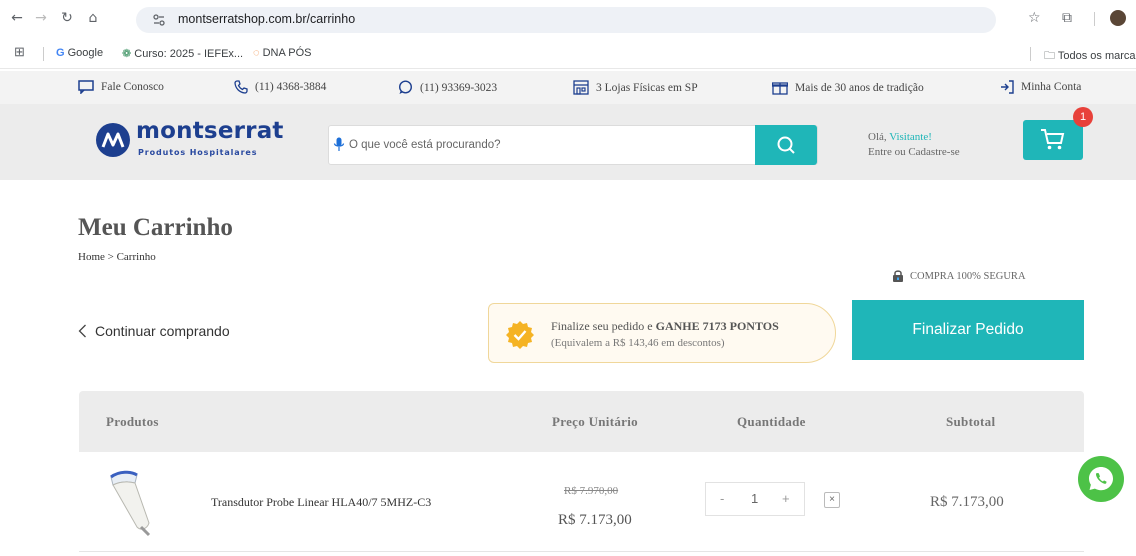  Describe the element at coordinates (93, 18) in the screenshot. I see `home-icon: ⌂` at that location.